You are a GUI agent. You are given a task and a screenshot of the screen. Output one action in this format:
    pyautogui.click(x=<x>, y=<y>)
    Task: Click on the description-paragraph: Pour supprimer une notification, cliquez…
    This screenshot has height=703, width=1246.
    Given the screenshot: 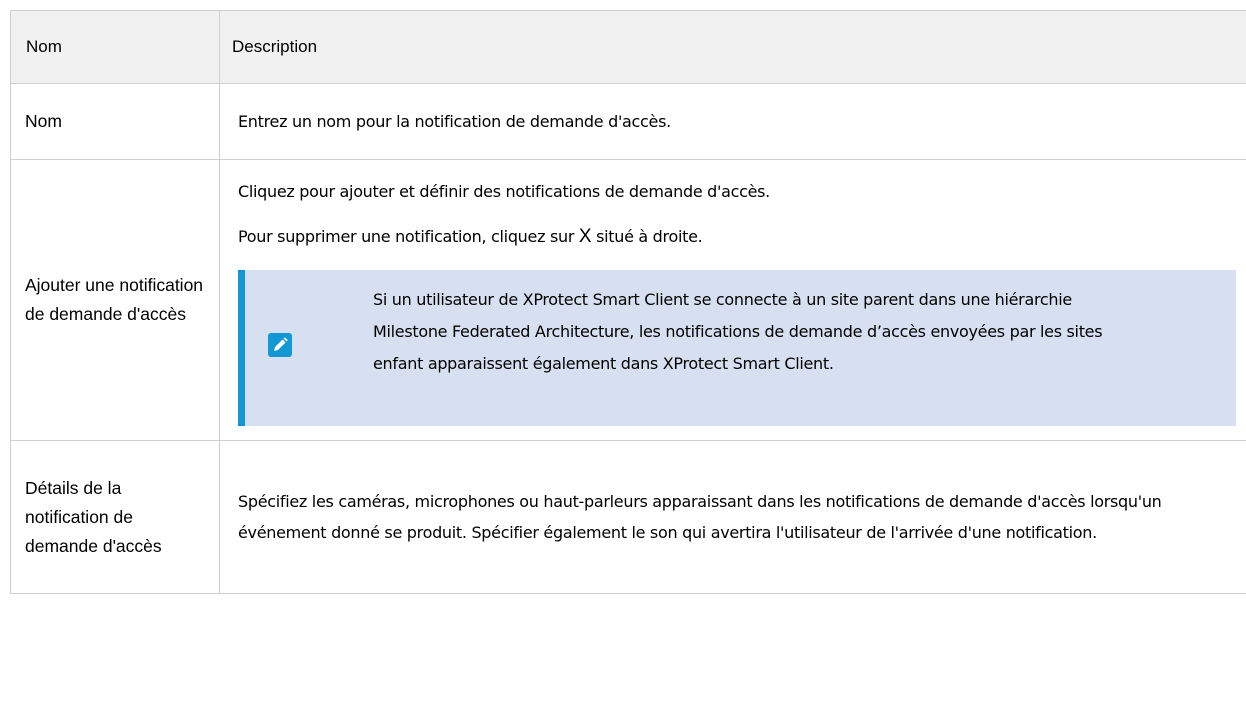 What is the action you would take?
    pyautogui.click(x=735, y=236)
    